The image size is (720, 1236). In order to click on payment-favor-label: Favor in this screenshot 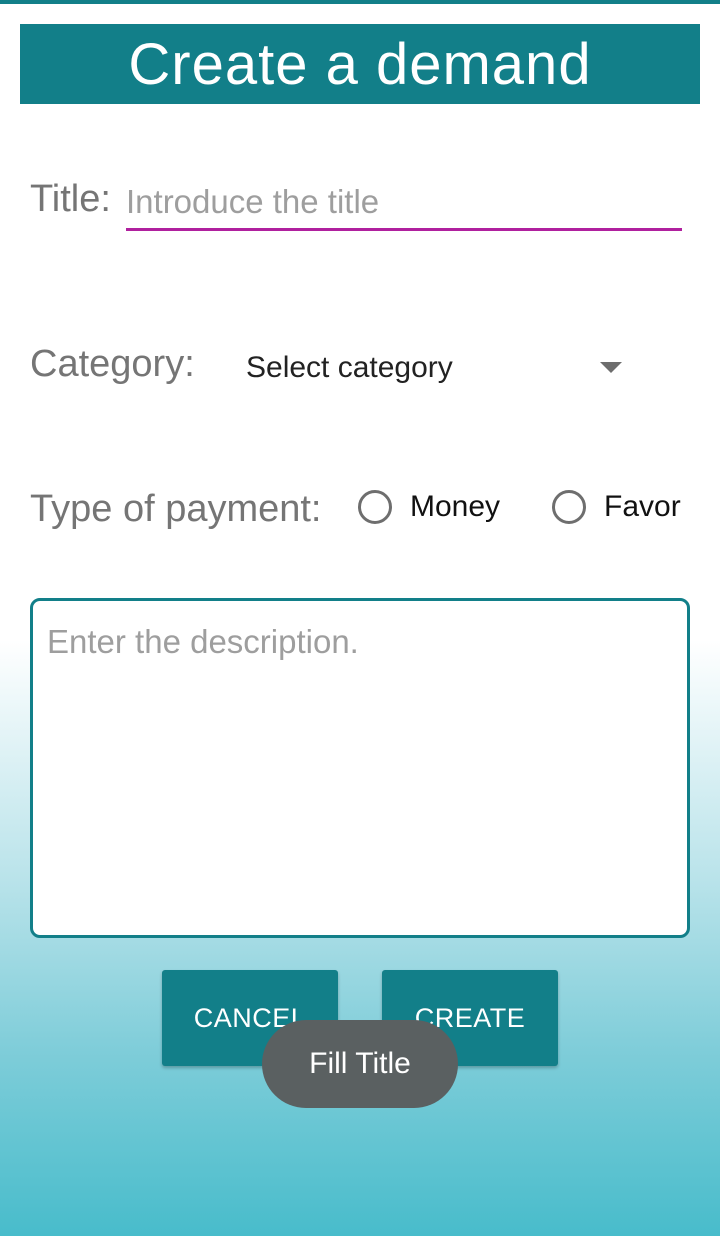, I will do `click(642, 506)`.